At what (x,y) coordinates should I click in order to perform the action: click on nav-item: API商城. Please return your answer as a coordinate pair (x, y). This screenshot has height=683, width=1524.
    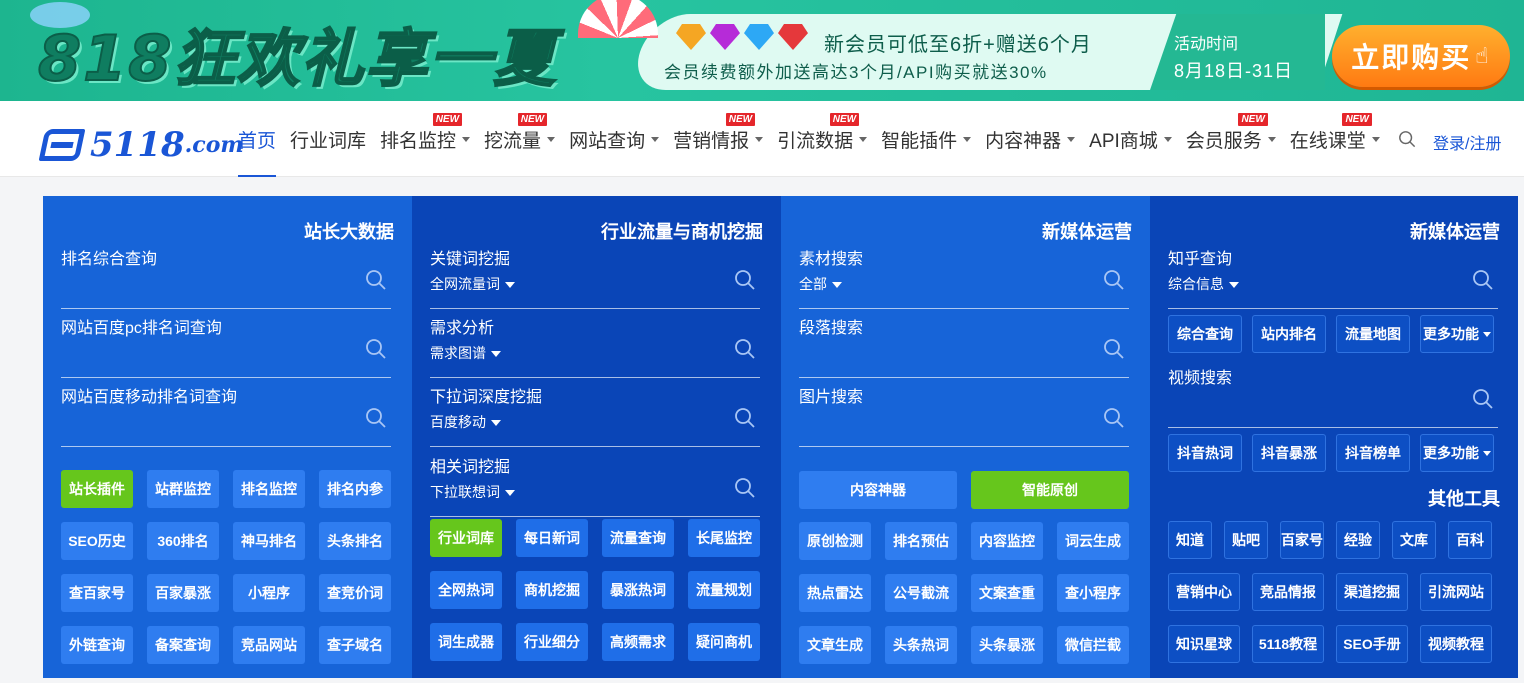
    Looking at the image, I should click on (1130, 139).